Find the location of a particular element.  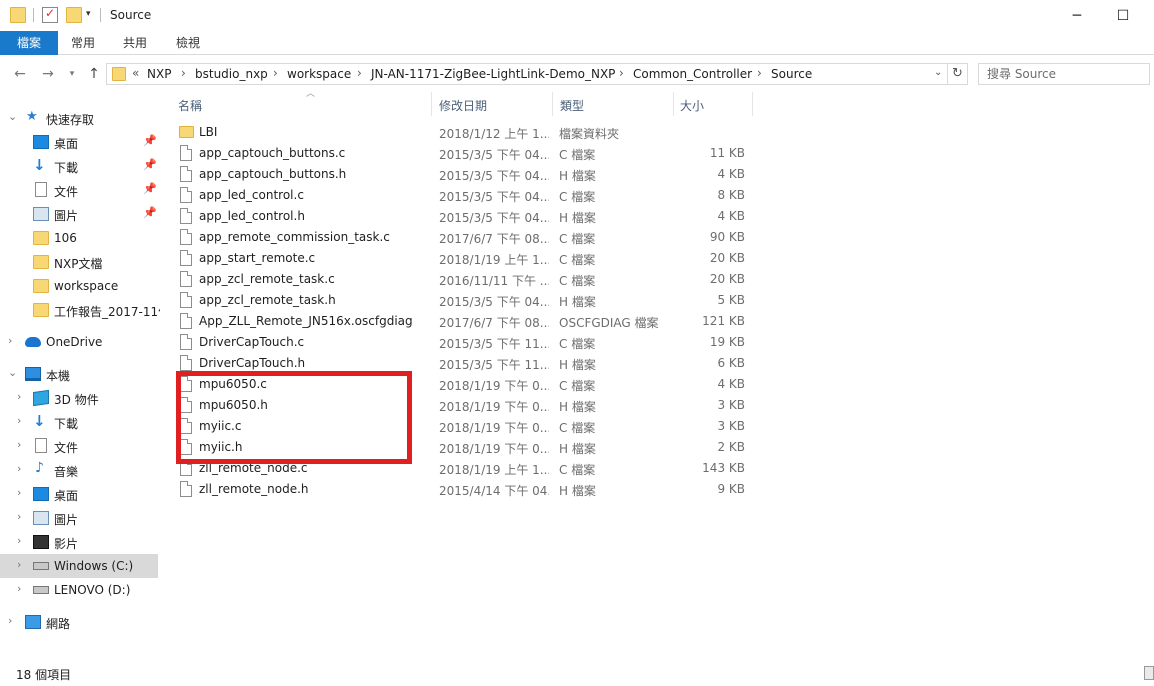

sidebar-item-workspace: workspace is located at coordinates (79, 286).